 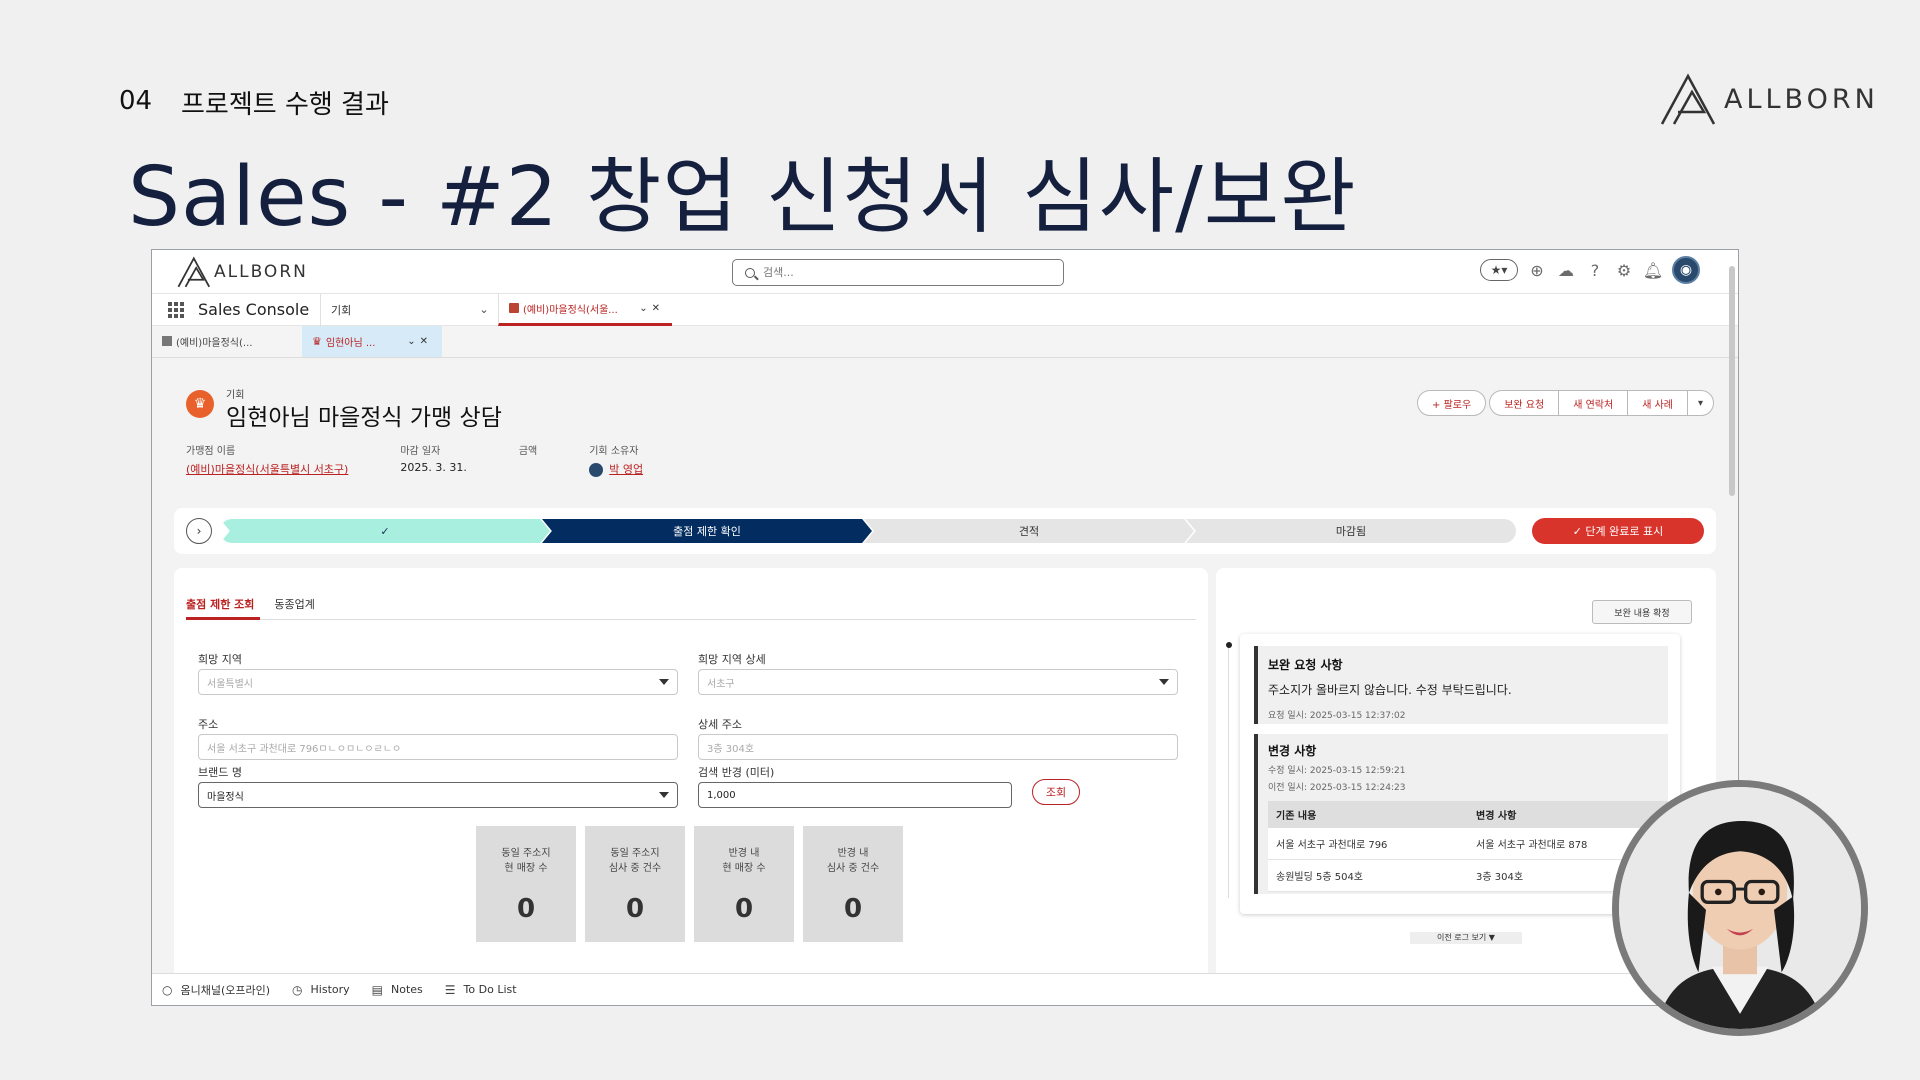 I want to click on stat-label: 동일 주소지, so click(x=526, y=853).